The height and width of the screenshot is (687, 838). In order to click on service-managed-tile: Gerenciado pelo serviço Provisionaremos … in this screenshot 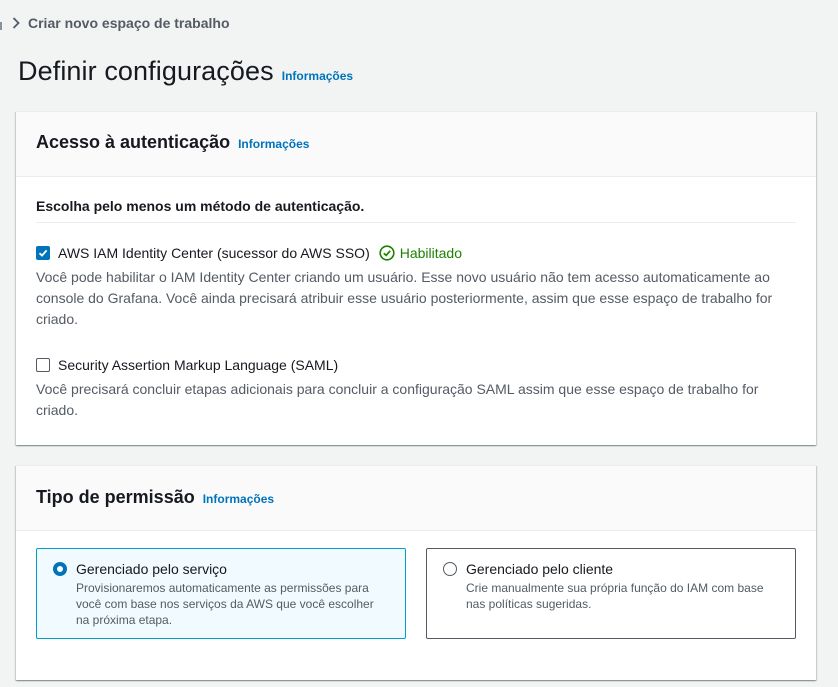, I will do `click(221, 593)`.